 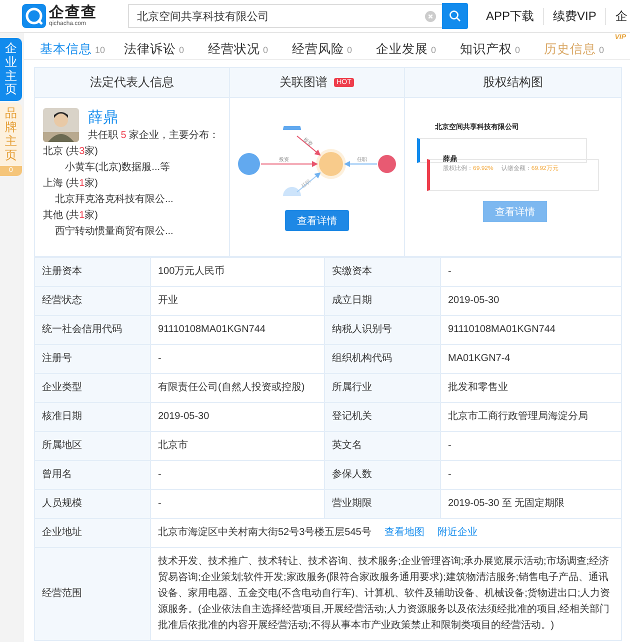 I want to click on card-title: 股权结构图, so click(x=513, y=82).